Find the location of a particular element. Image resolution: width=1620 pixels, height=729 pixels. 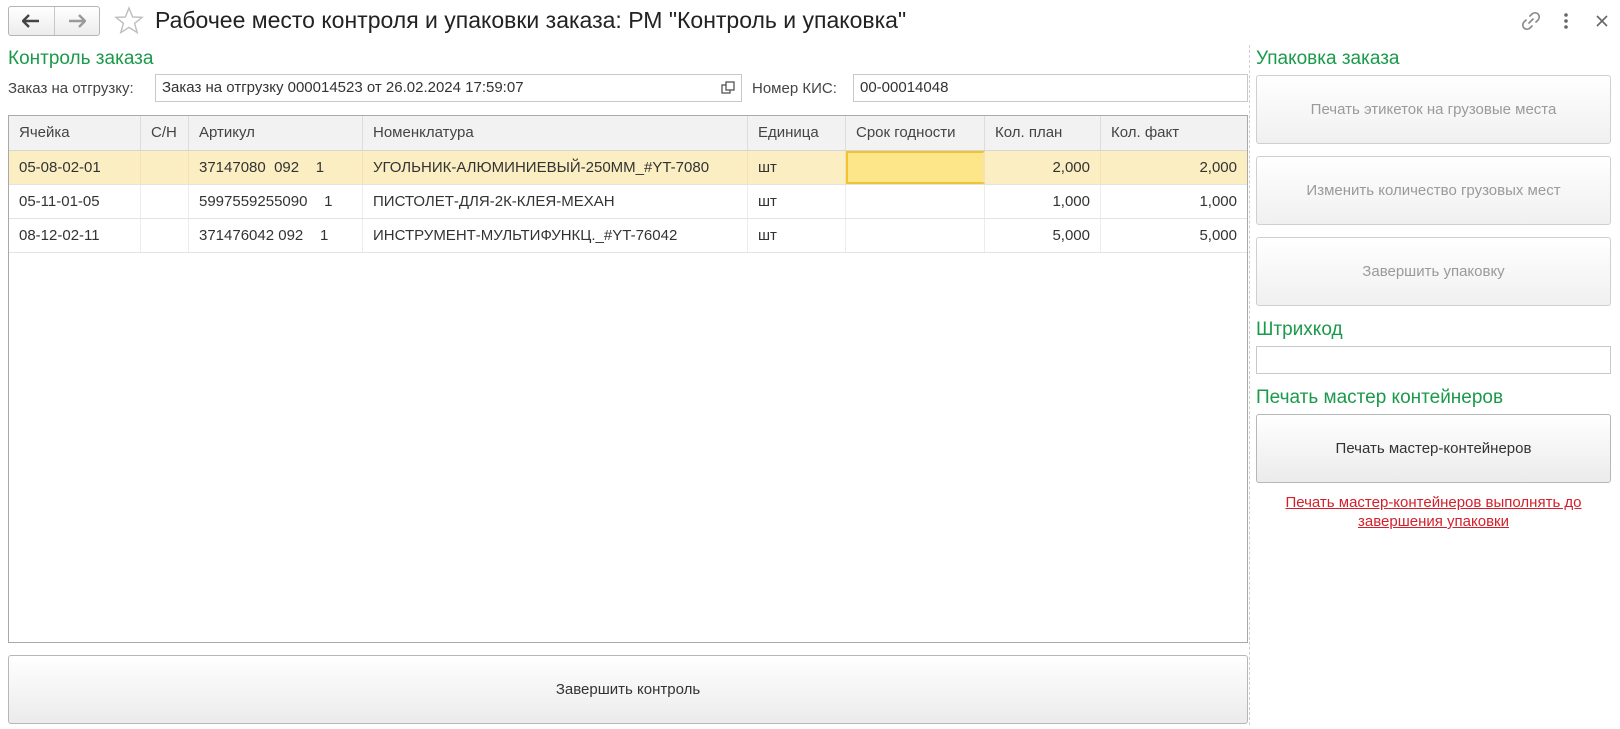

order-label: Заказ на отгрузку: is located at coordinates (71, 88).